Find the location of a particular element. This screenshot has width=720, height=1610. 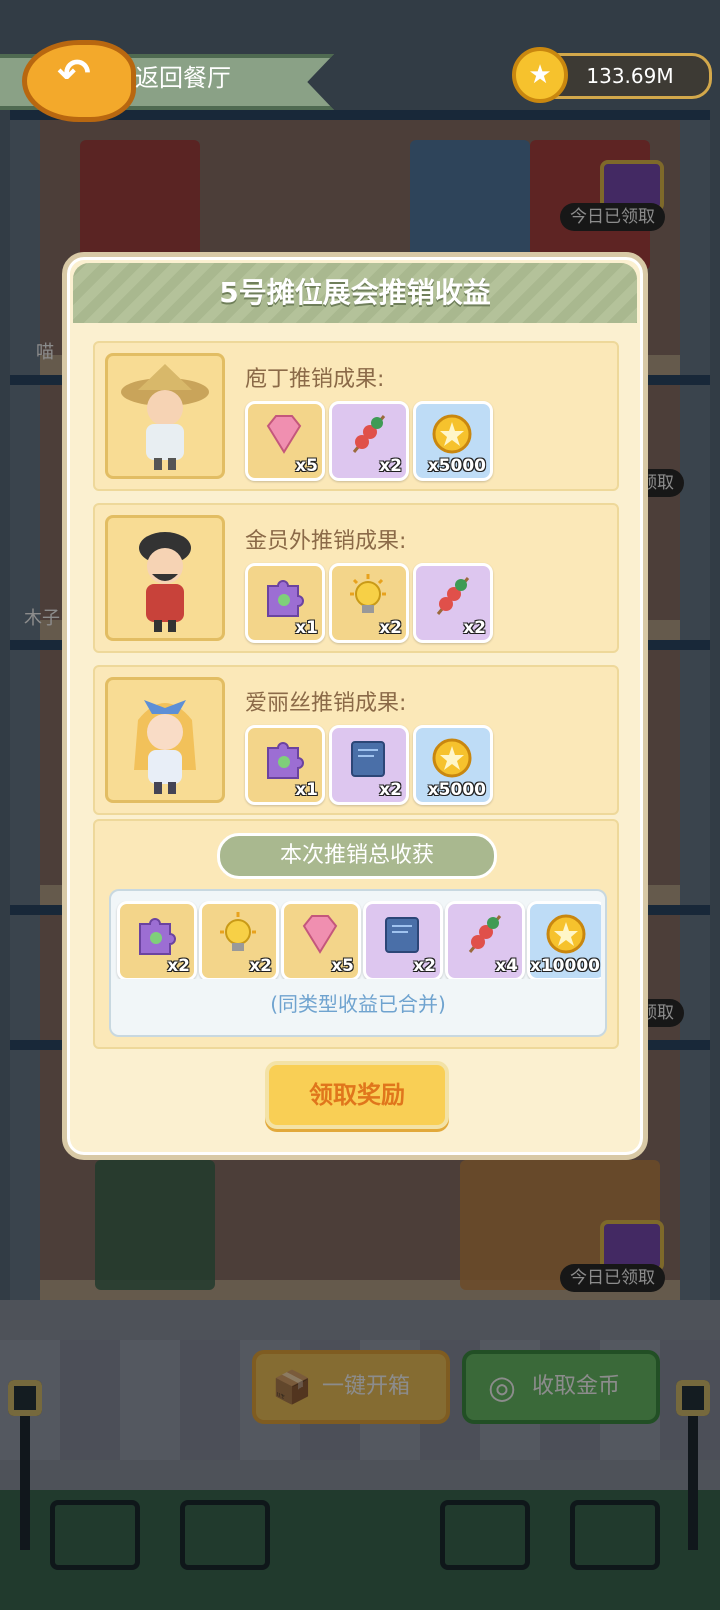

vendor-portrait-paoding is located at coordinates (165, 416).